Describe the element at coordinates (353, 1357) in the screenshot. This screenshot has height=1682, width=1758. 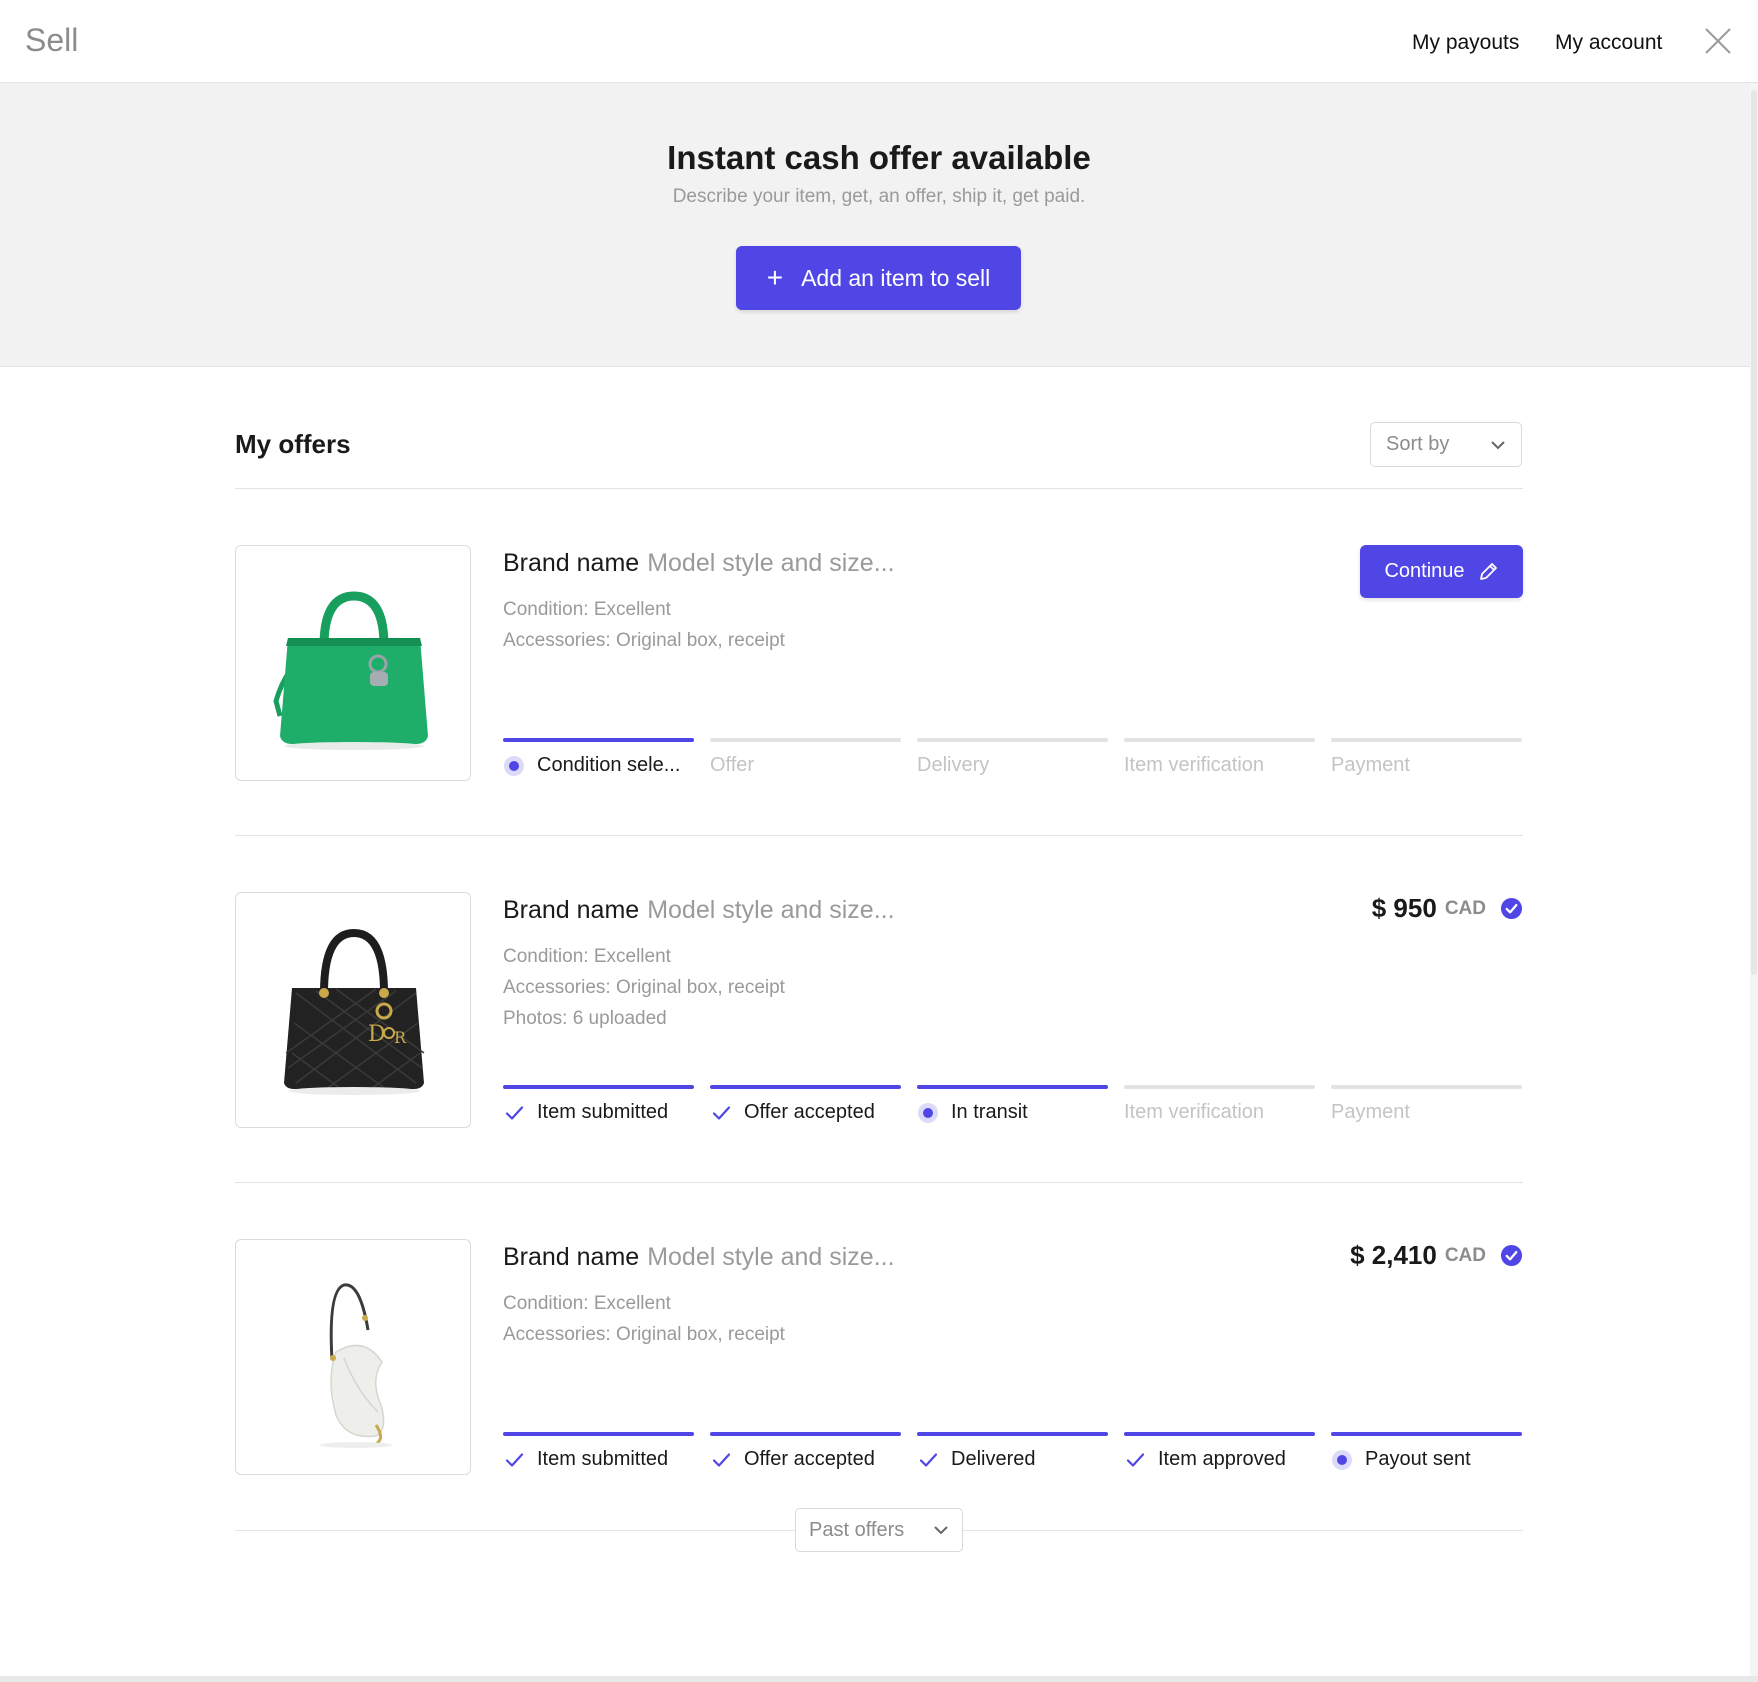
I see `item-photo-white-saddle-bag` at that location.